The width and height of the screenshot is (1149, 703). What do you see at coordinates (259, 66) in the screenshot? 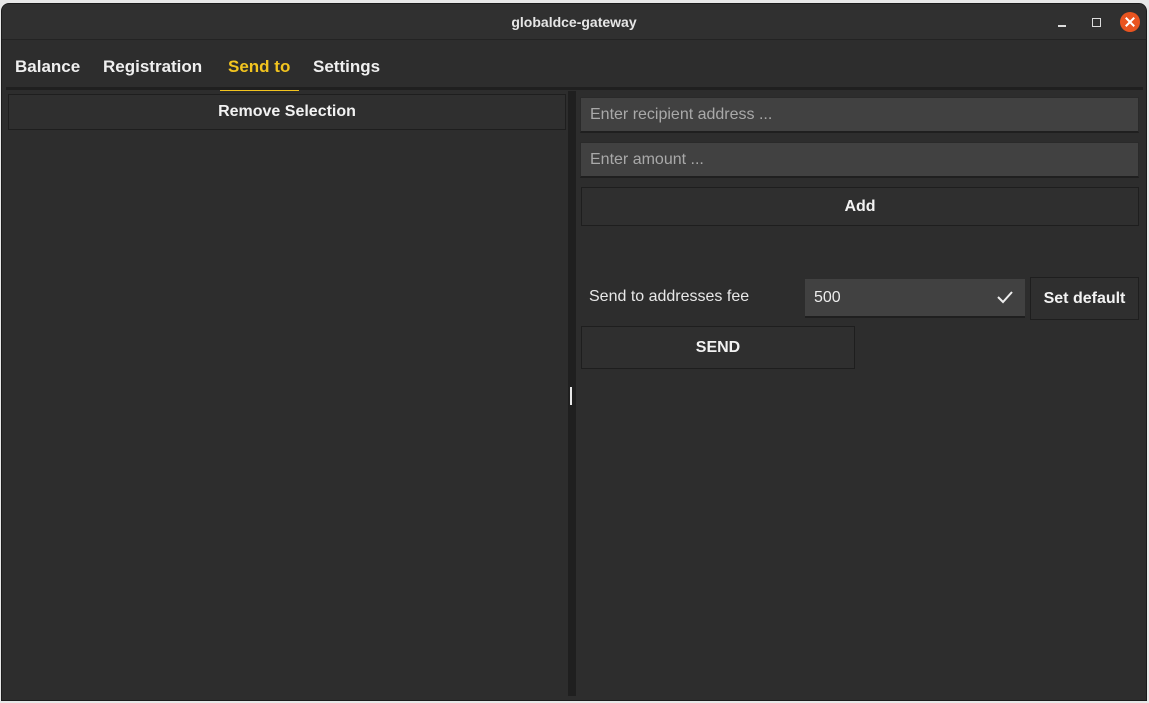
I see `tab-send-to: Send to` at bounding box center [259, 66].